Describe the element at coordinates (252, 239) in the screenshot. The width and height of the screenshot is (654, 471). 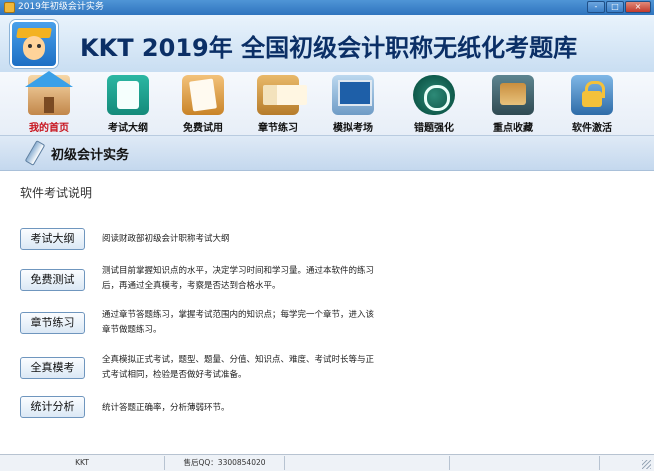
I see `exam-outline-description: 阅读财政部初级会计职称考试大纲` at that location.